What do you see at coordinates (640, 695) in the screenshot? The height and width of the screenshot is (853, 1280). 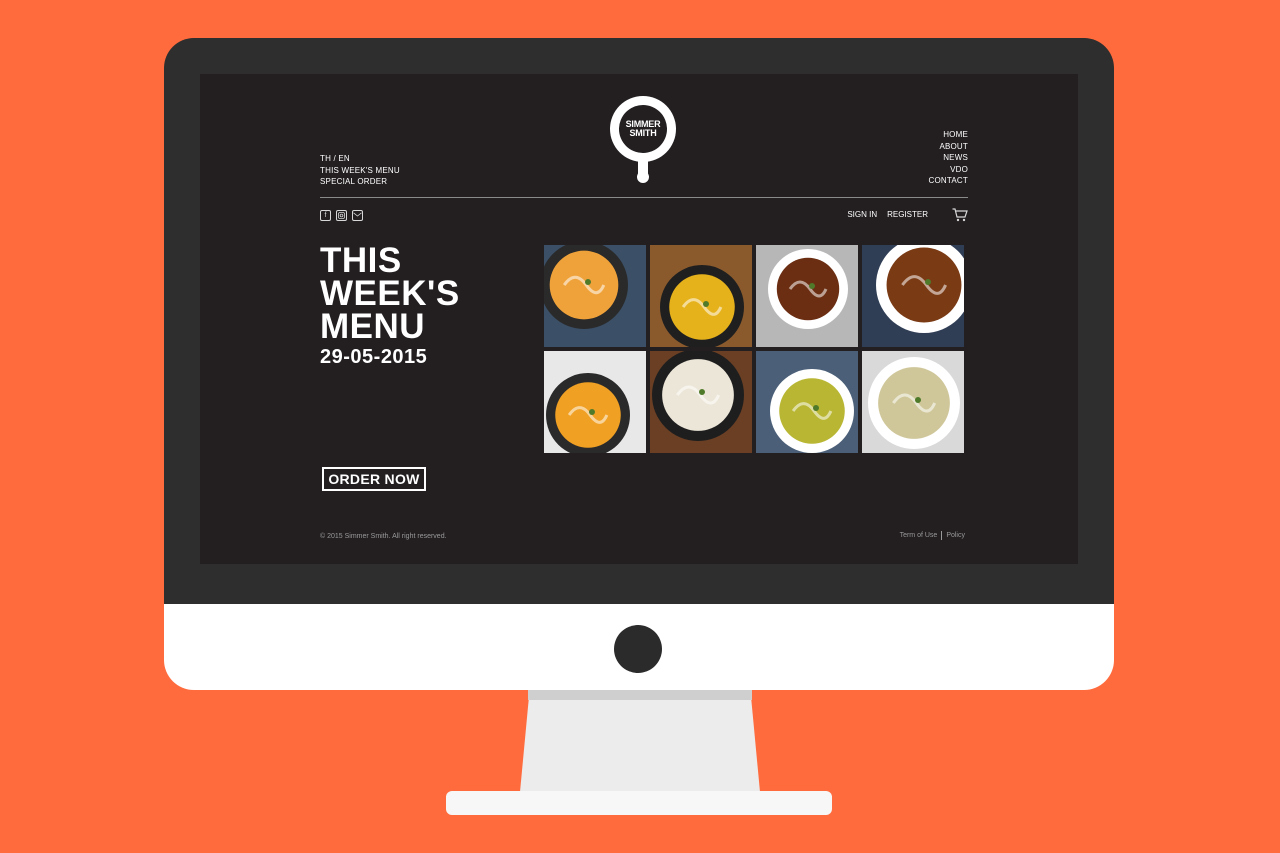 I see `monitor-stand-shadow` at bounding box center [640, 695].